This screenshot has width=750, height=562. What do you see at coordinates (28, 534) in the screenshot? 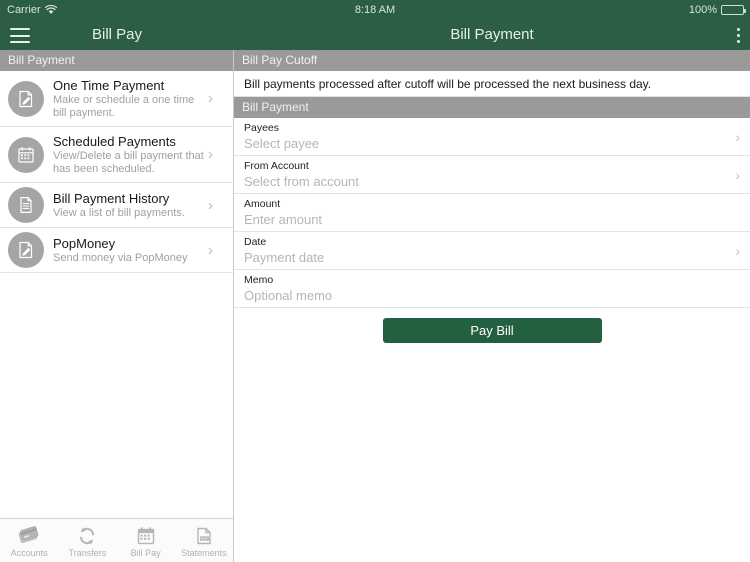
I see `credit-cards-icon` at bounding box center [28, 534].